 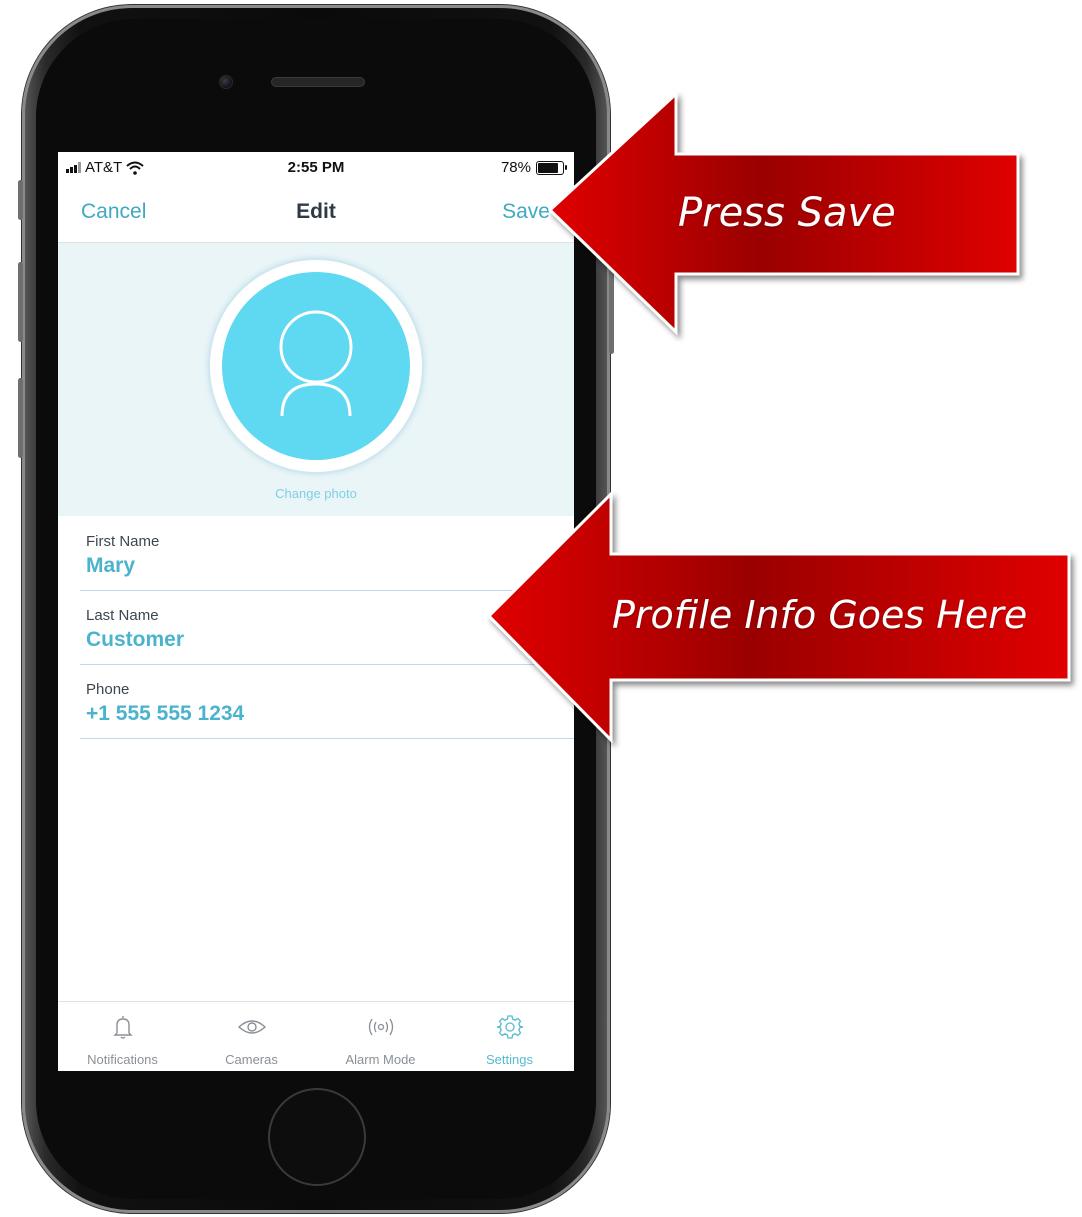 I want to click on cancel-button: Cancel, so click(x=113, y=212).